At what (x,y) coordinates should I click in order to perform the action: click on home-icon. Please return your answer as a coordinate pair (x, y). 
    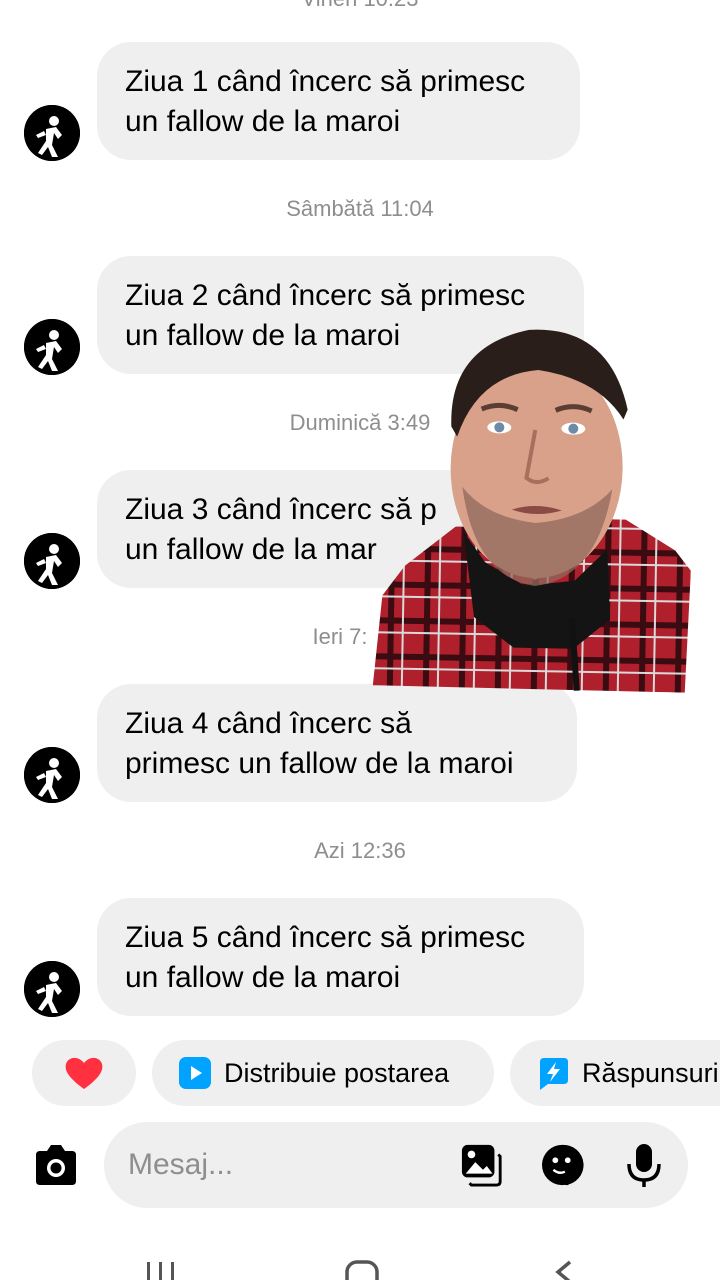
    Looking at the image, I should click on (362, 1270).